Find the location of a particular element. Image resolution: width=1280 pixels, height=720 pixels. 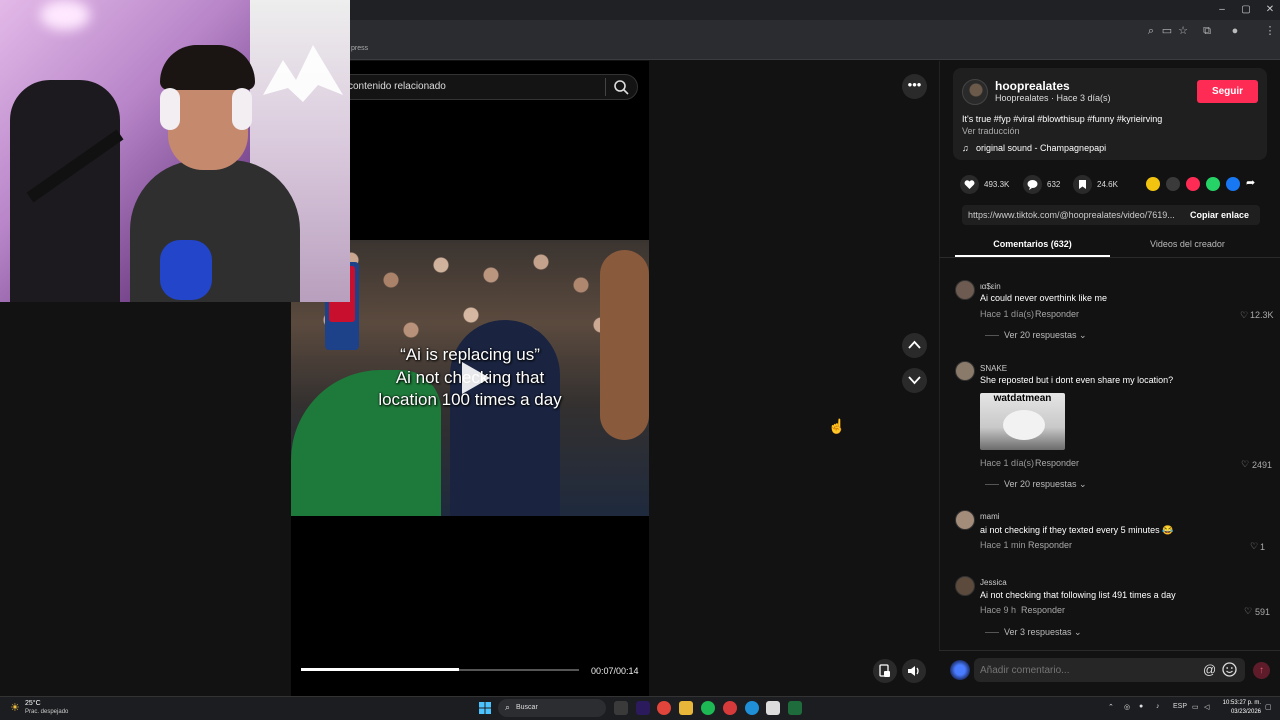

like-button is located at coordinates (969, 184).